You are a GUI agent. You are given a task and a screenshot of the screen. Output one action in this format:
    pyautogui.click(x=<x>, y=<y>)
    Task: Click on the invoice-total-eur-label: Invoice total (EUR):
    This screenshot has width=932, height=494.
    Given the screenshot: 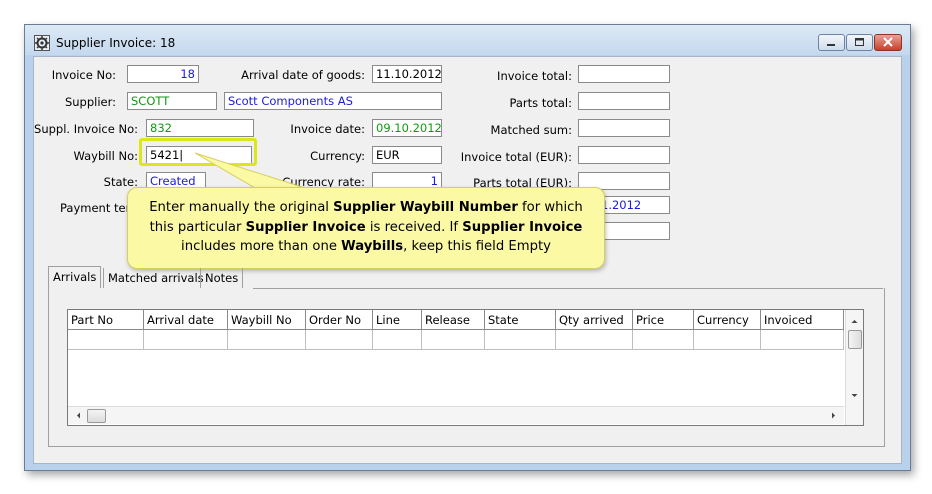 What is the action you would take?
    pyautogui.click(x=516, y=157)
    